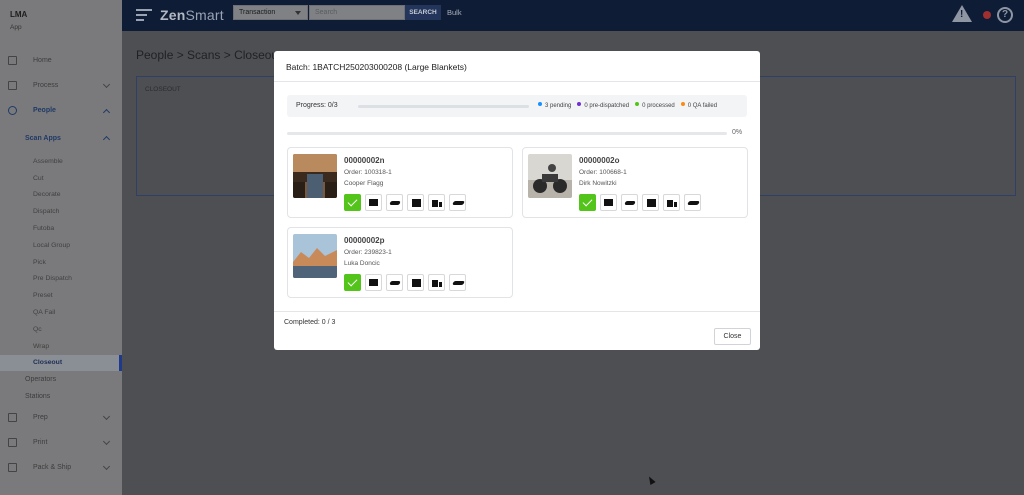 This screenshot has height=495, width=1024. What do you see at coordinates (43, 138) in the screenshot?
I see `sidebar-item-label: Scan Apps` at bounding box center [43, 138].